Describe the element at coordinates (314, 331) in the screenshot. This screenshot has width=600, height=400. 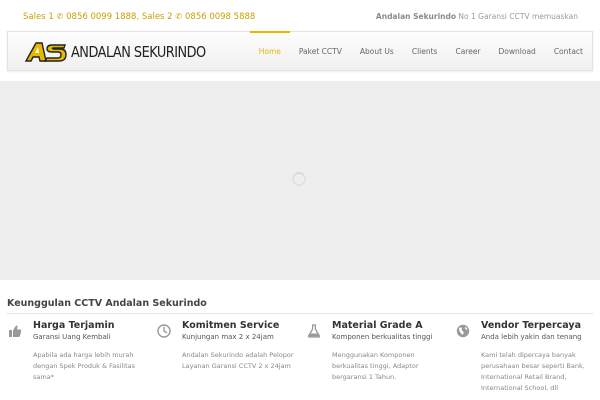
I see `flask-icon` at that location.